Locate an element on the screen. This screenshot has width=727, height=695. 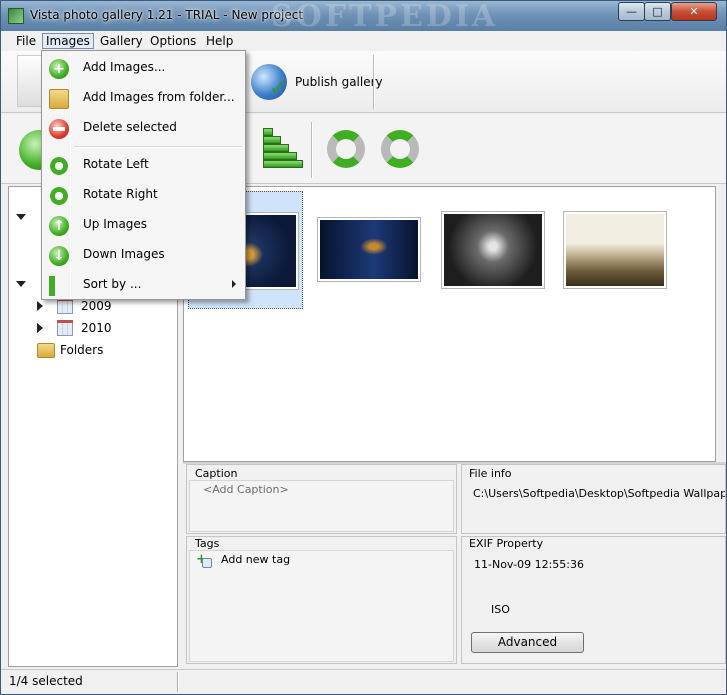
tags-panel: Tags + Add new tag is located at coordinates (321, 600).